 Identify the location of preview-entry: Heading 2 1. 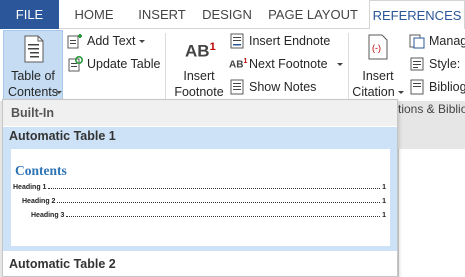
(204, 201).